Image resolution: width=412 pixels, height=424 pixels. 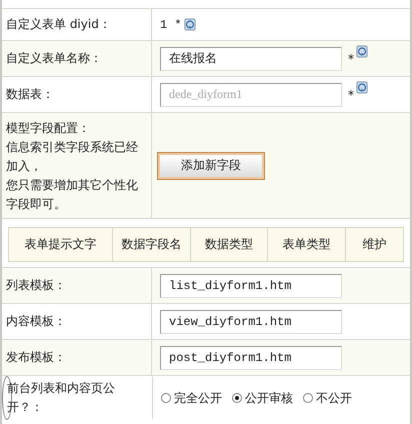 What do you see at coordinates (58, 24) in the screenshot?
I see `field-label: 自定义表单 diyid：` at bounding box center [58, 24].